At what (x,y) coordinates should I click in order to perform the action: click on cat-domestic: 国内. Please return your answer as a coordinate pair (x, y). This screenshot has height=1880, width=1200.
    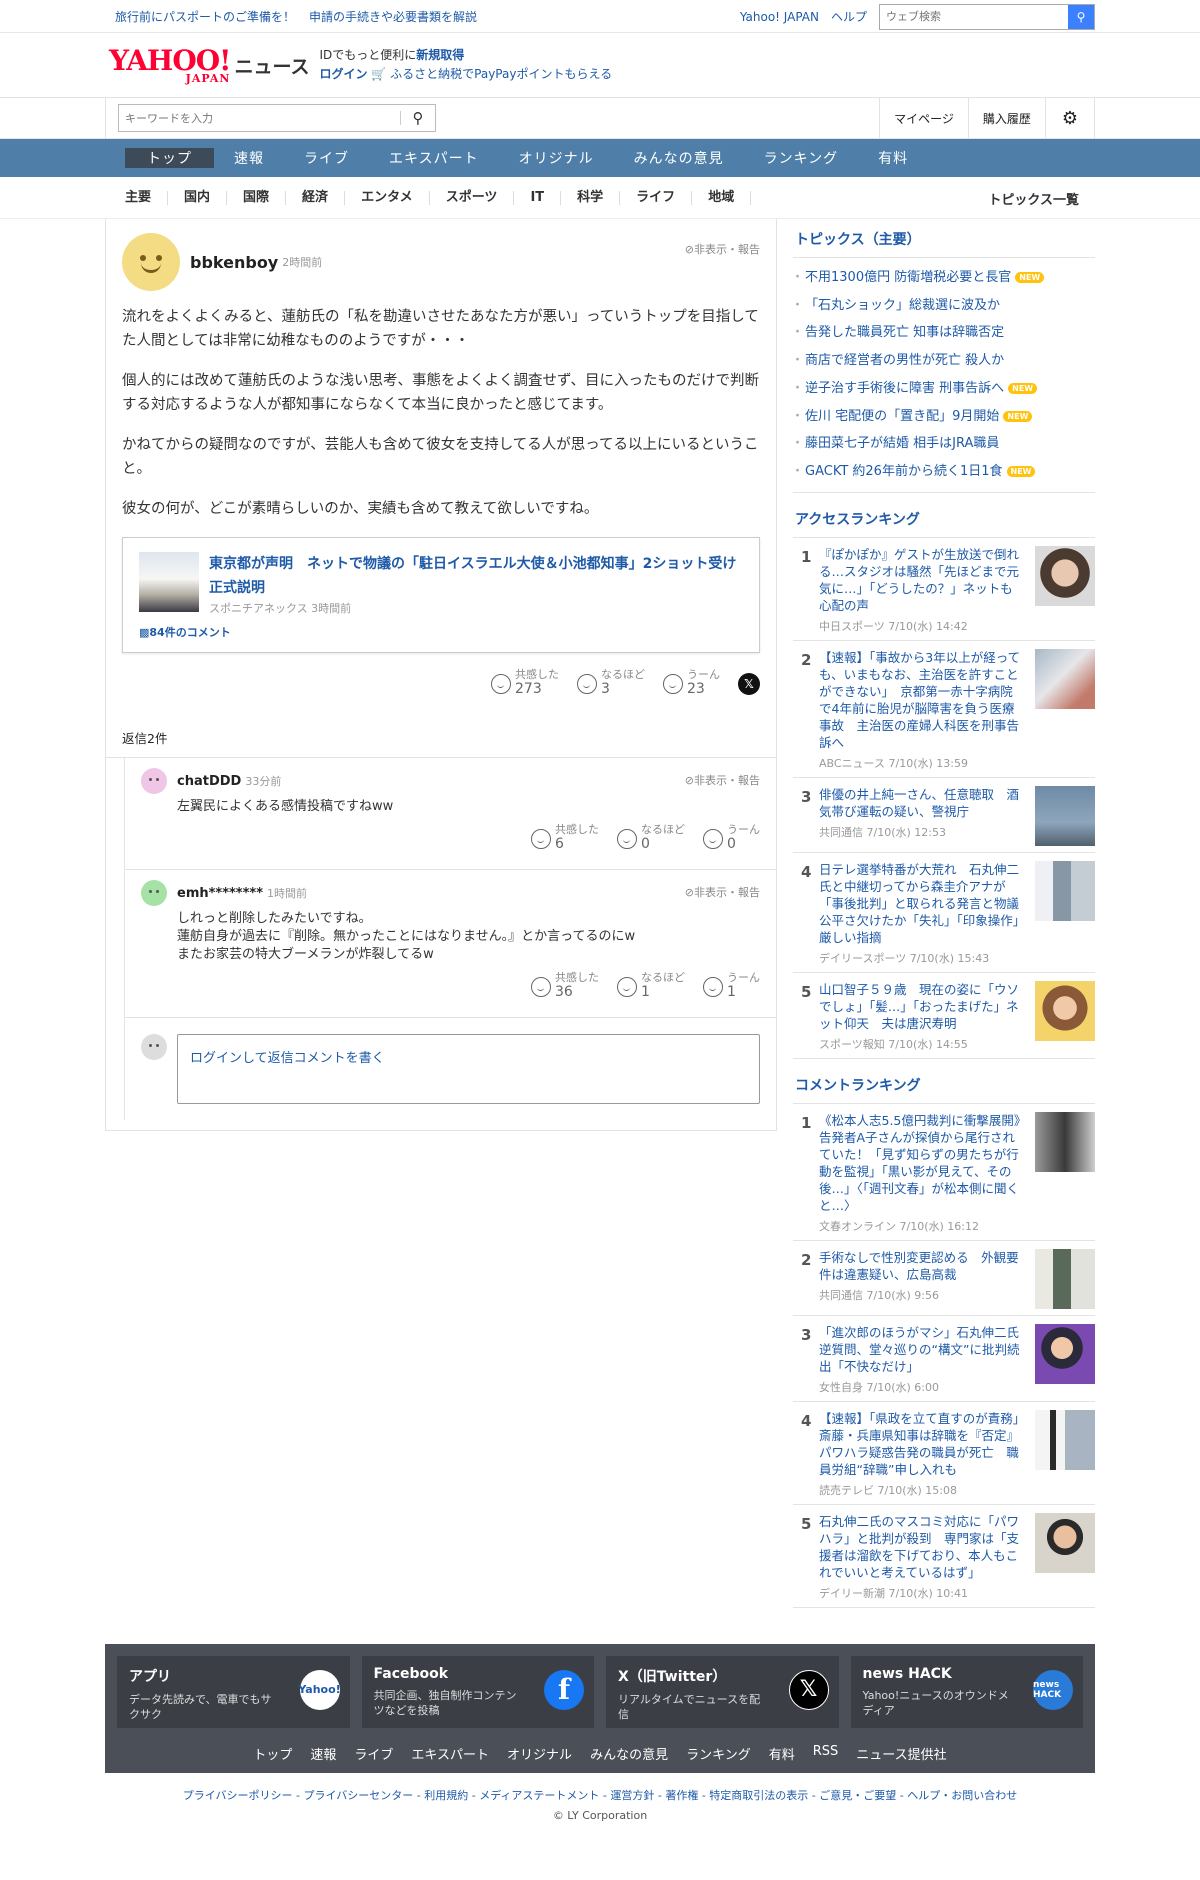
    Looking at the image, I should click on (198, 198).